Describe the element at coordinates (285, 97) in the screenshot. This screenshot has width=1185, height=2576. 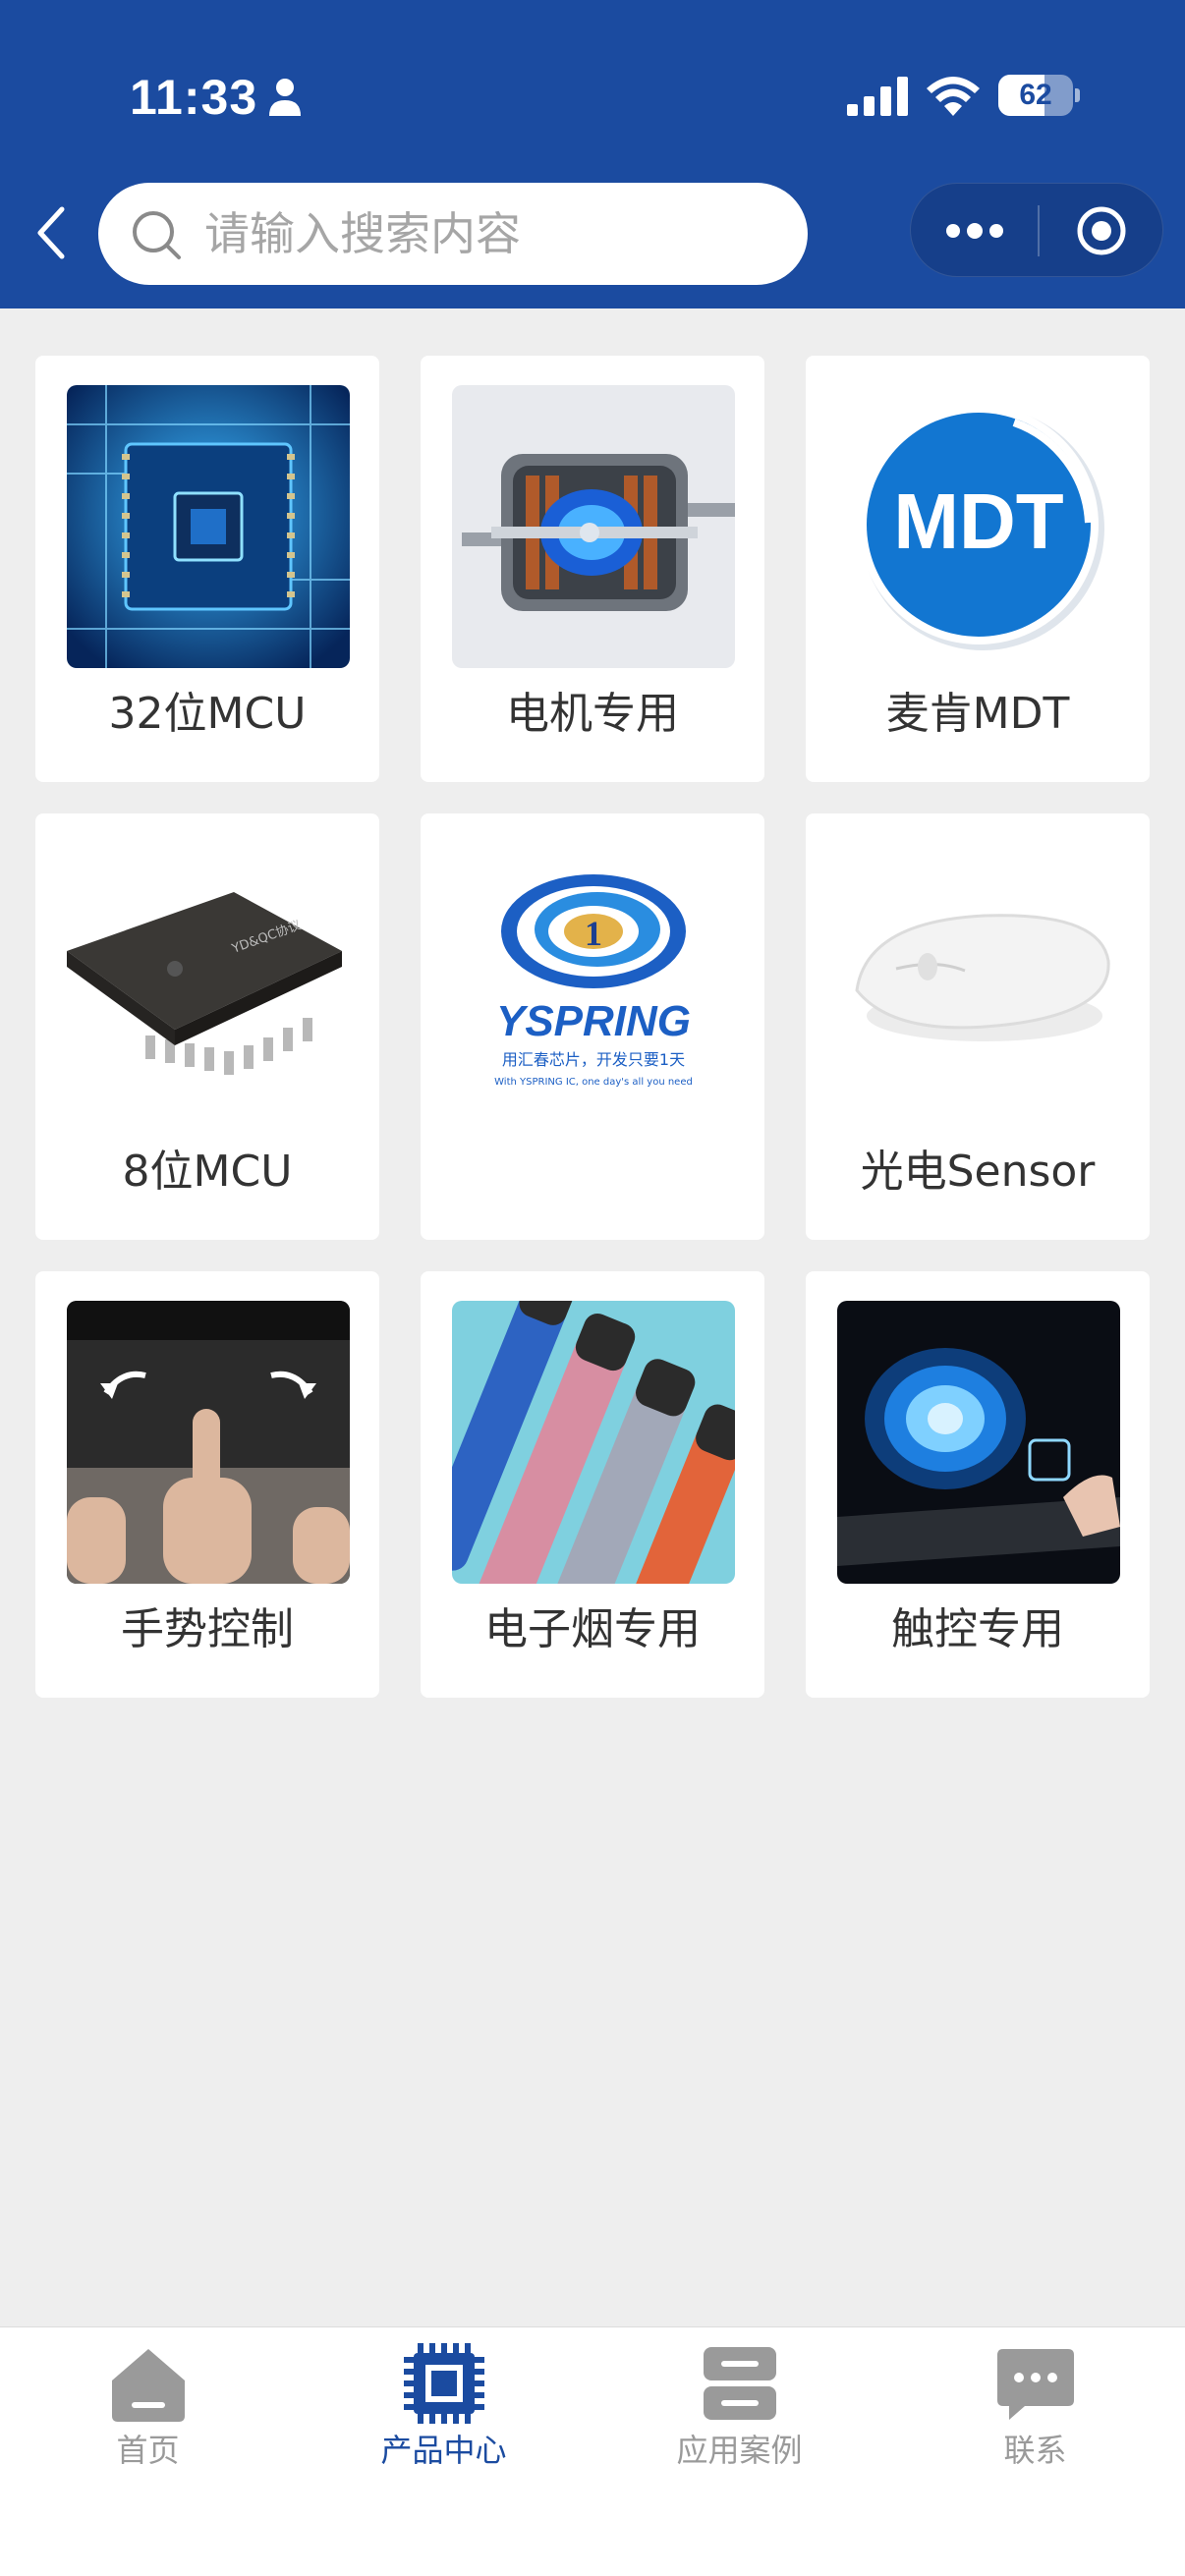
I see `person-icon` at that location.